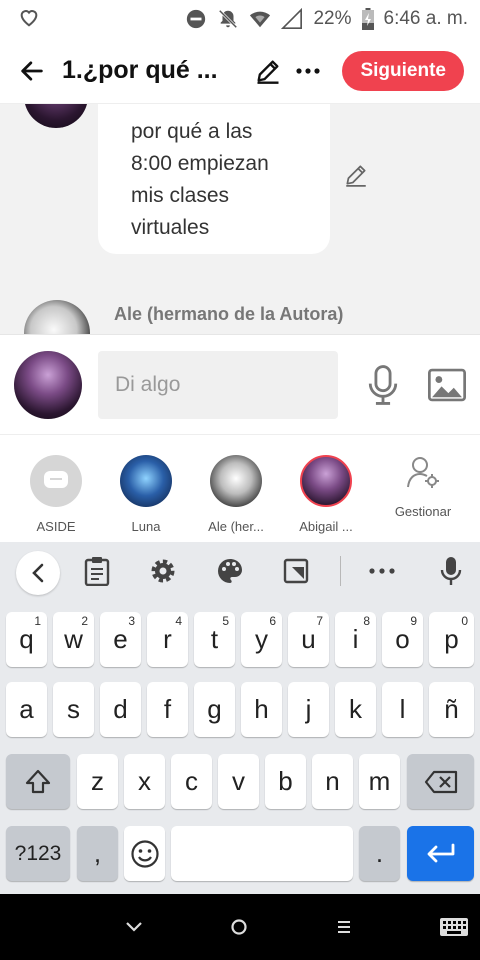 This screenshot has height=960, width=480. I want to click on key-d: d, so click(120, 709).